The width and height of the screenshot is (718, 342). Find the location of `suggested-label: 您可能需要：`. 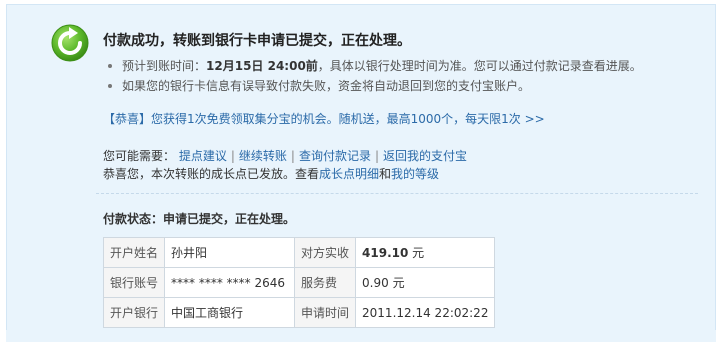

suggested-label: 您可能需要： is located at coordinates (139, 156).